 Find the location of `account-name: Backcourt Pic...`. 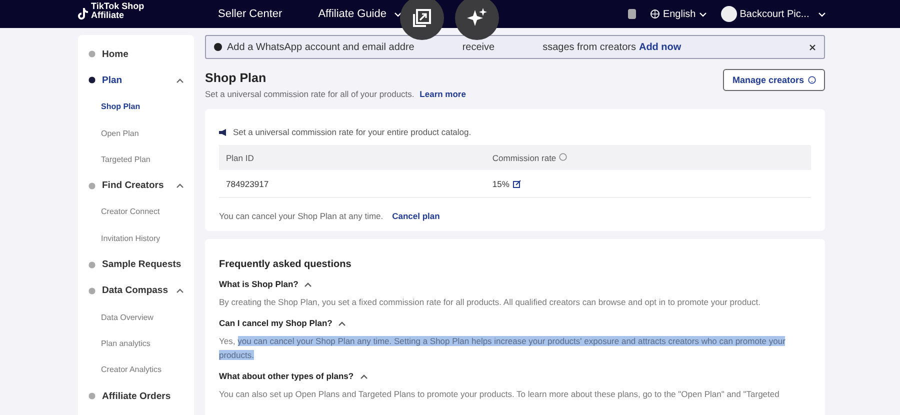

account-name: Backcourt Pic... is located at coordinates (775, 14).